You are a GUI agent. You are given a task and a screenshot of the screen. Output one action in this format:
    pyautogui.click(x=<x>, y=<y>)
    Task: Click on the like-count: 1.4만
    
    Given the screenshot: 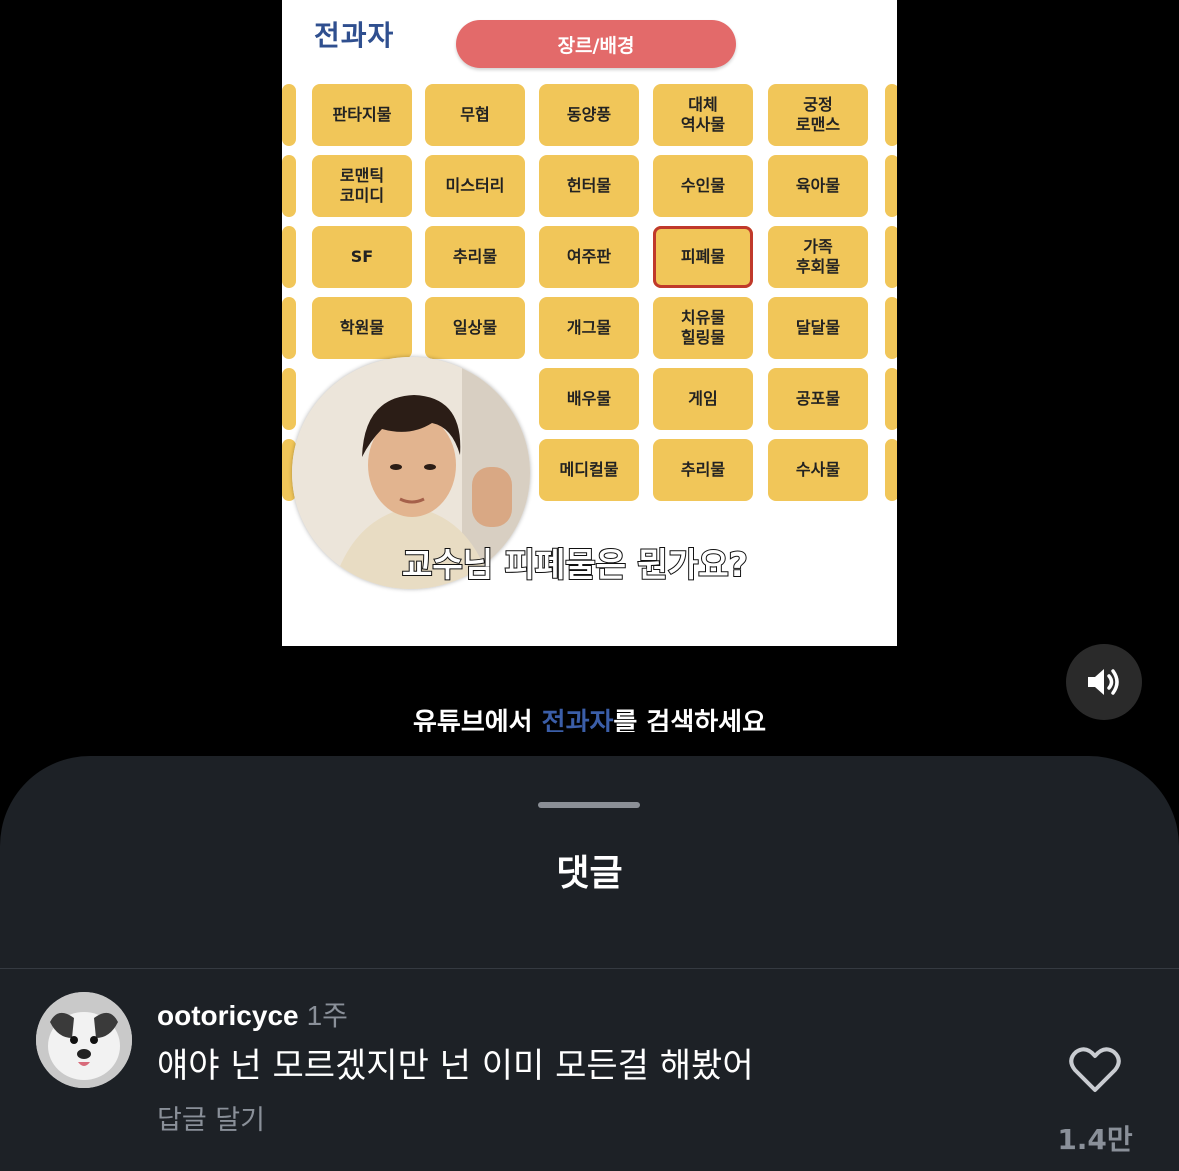 What is the action you would take?
    pyautogui.click(x=1095, y=1139)
    